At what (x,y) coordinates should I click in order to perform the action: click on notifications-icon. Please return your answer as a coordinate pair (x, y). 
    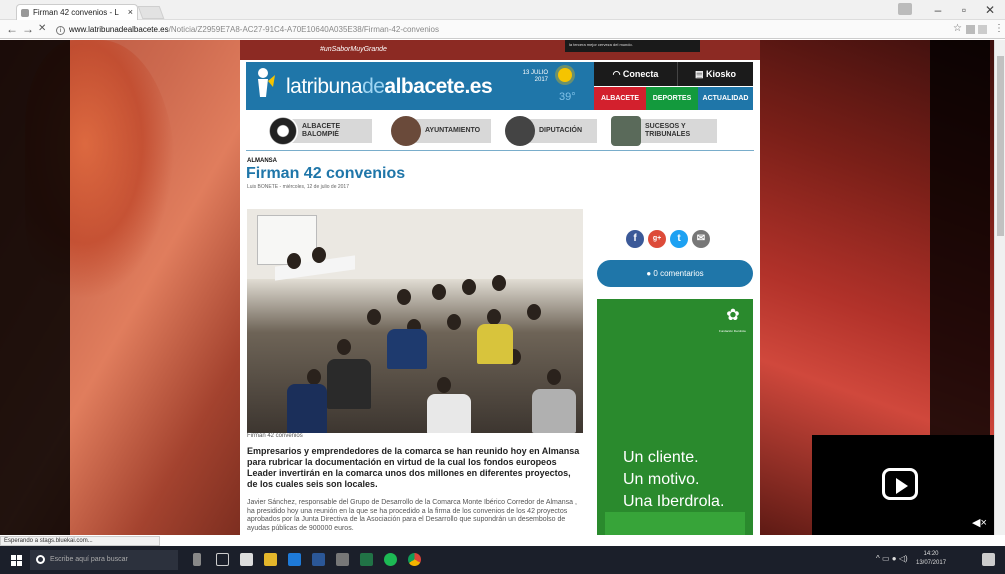
    Looking at the image, I should click on (988, 559).